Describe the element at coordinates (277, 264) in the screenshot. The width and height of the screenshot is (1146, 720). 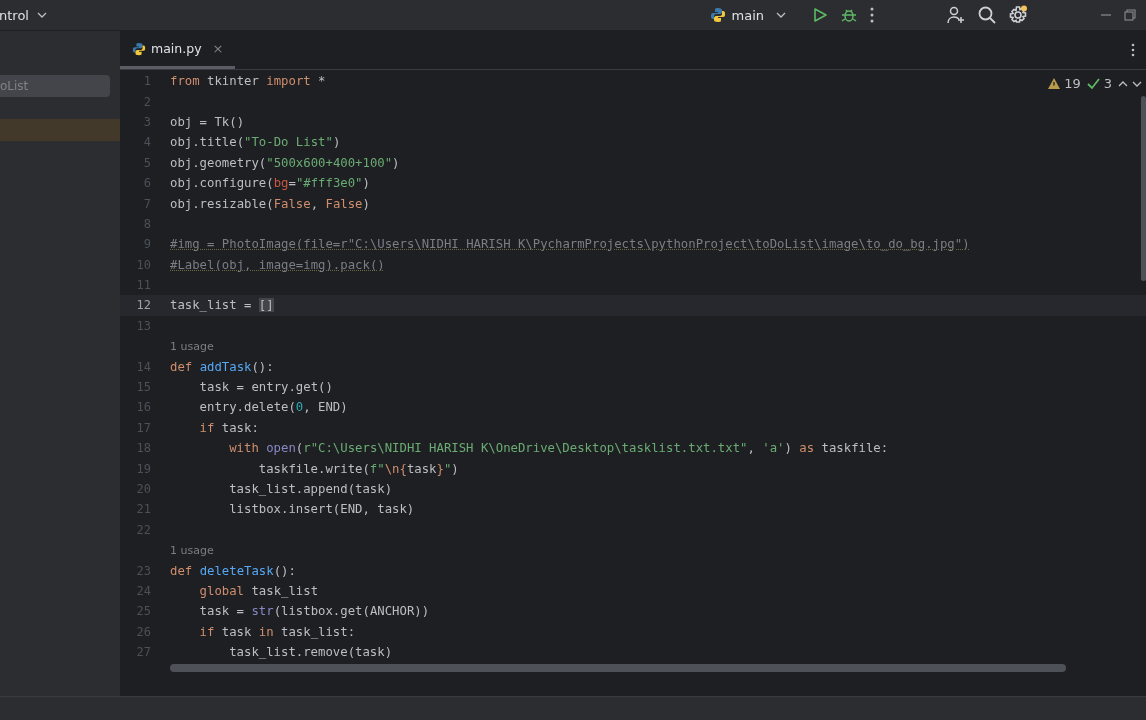
I see `code-line: #Label(obj, image=img).pack()` at that location.